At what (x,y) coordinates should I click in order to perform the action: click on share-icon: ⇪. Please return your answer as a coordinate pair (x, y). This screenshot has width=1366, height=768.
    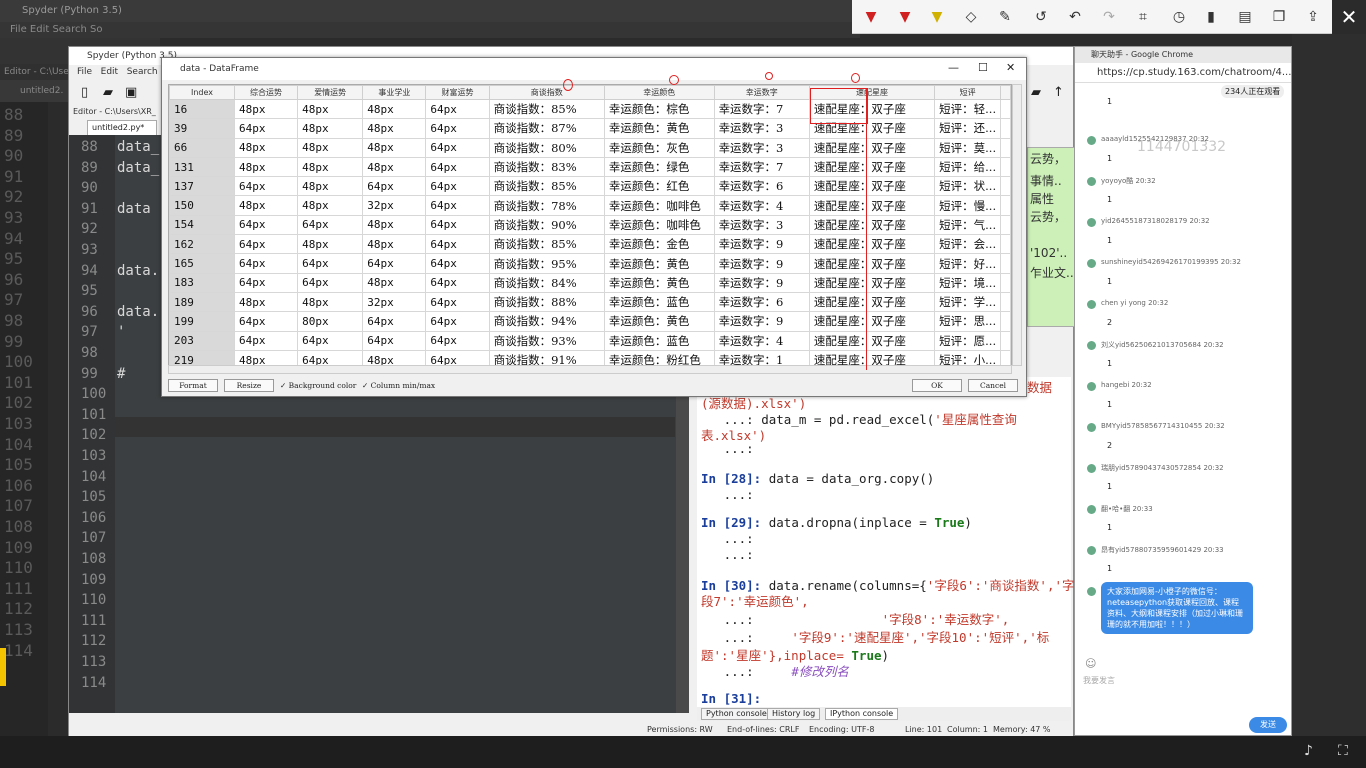
    Looking at the image, I should click on (1313, 17).